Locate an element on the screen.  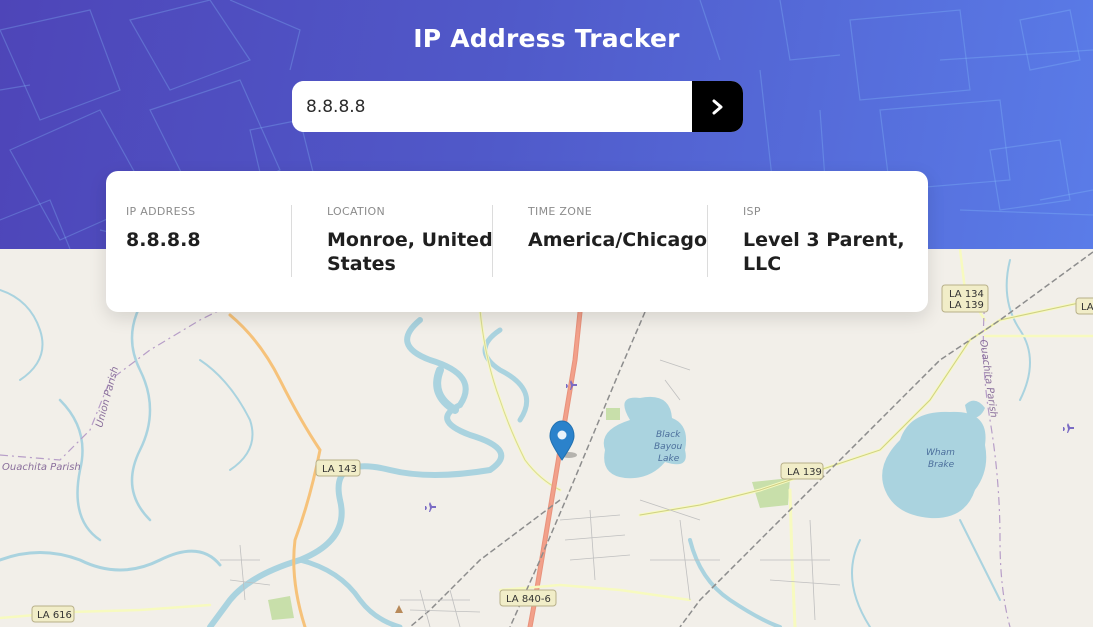
timezone-value: America/Chicago is located at coordinates (618, 240).